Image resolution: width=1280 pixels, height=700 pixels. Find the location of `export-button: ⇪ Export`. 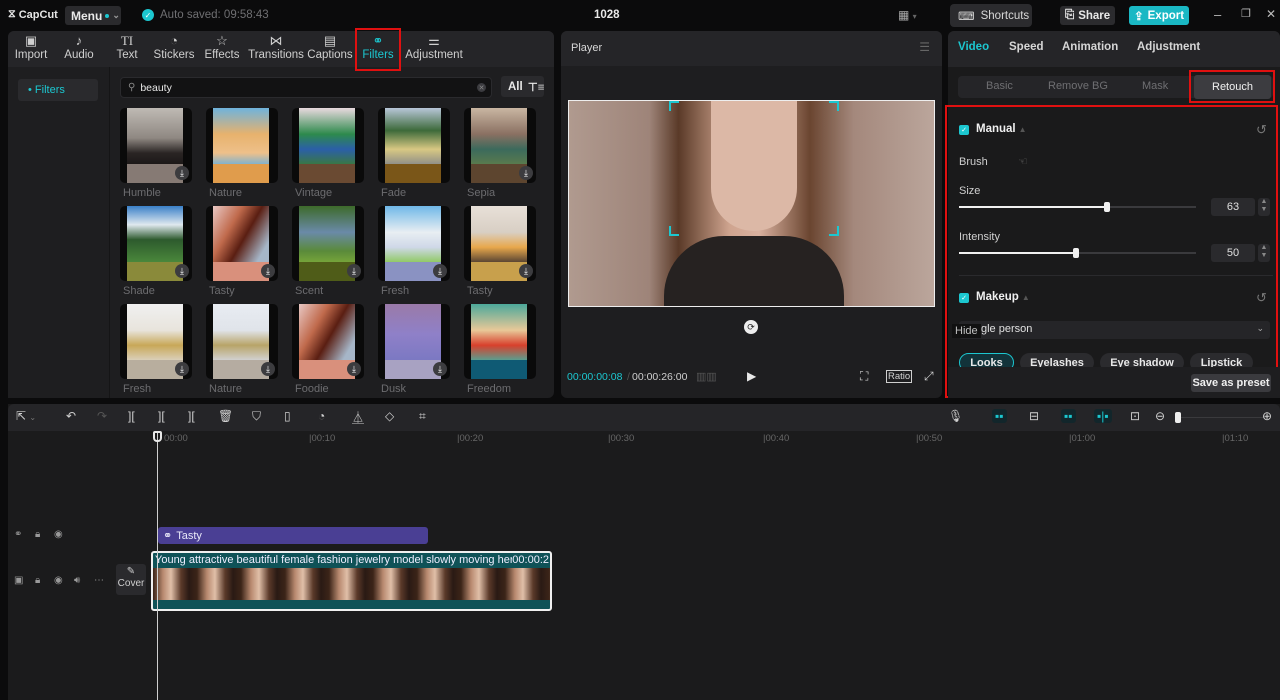

export-button: ⇪ Export is located at coordinates (1159, 15).